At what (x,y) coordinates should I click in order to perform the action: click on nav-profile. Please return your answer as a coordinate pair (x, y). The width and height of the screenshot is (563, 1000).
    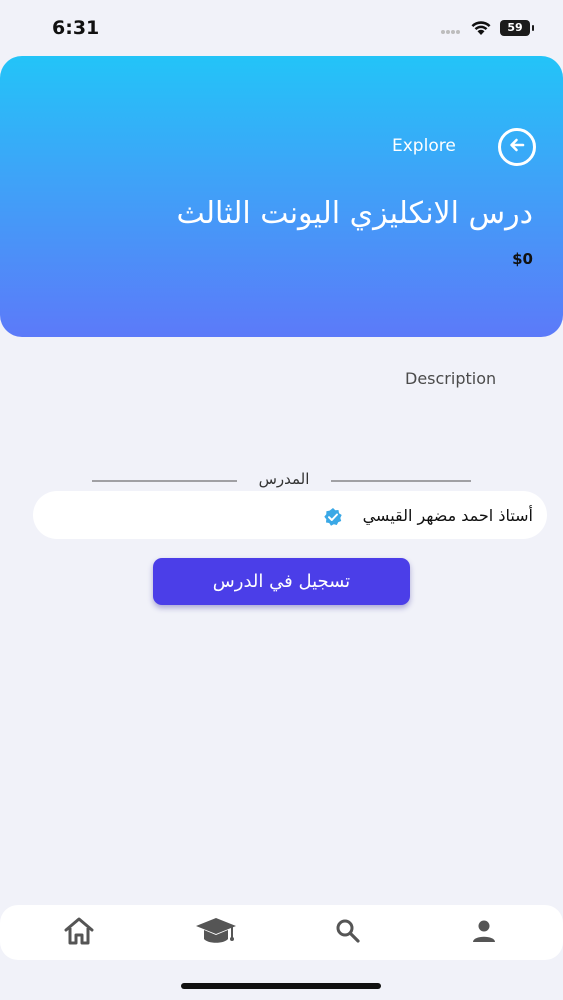
    Looking at the image, I should click on (484, 933).